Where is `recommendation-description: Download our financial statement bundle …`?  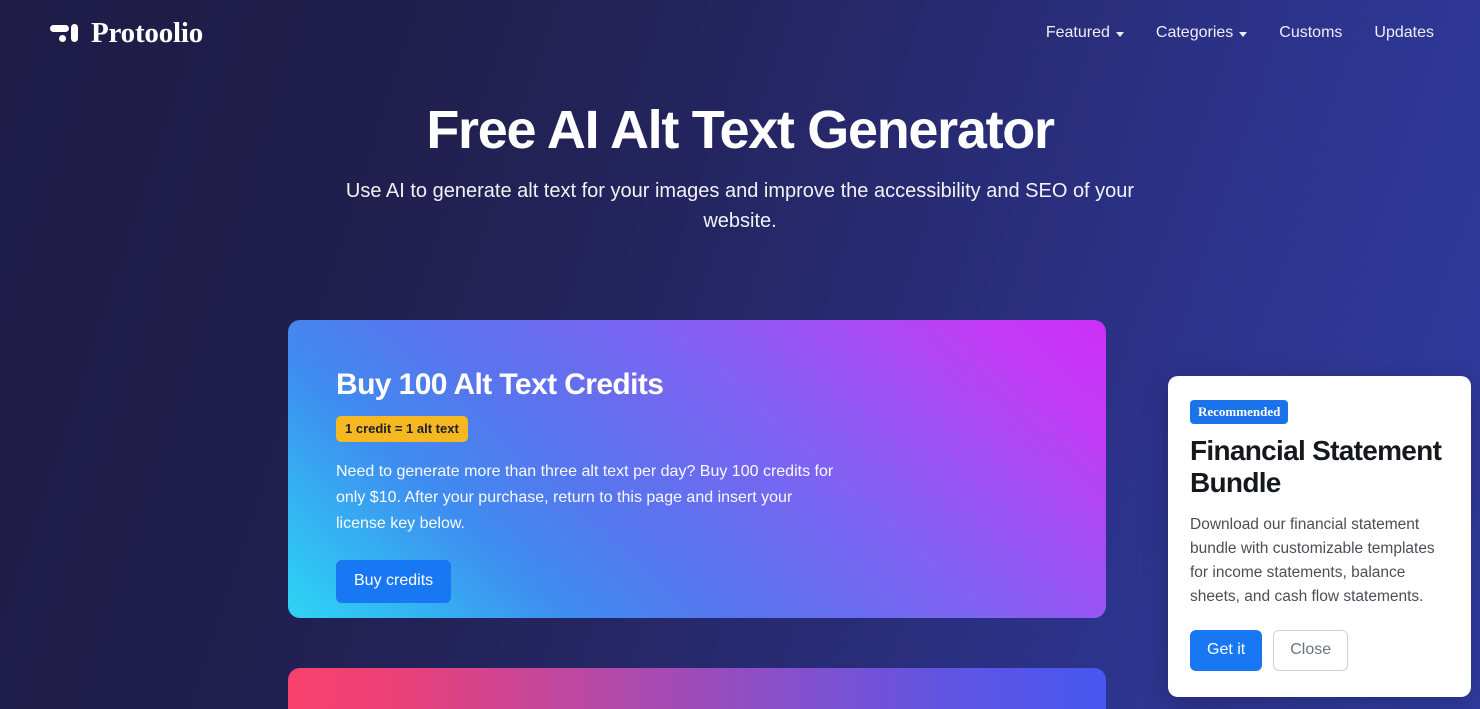 recommendation-description: Download our financial statement bundle … is located at coordinates (1312, 560).